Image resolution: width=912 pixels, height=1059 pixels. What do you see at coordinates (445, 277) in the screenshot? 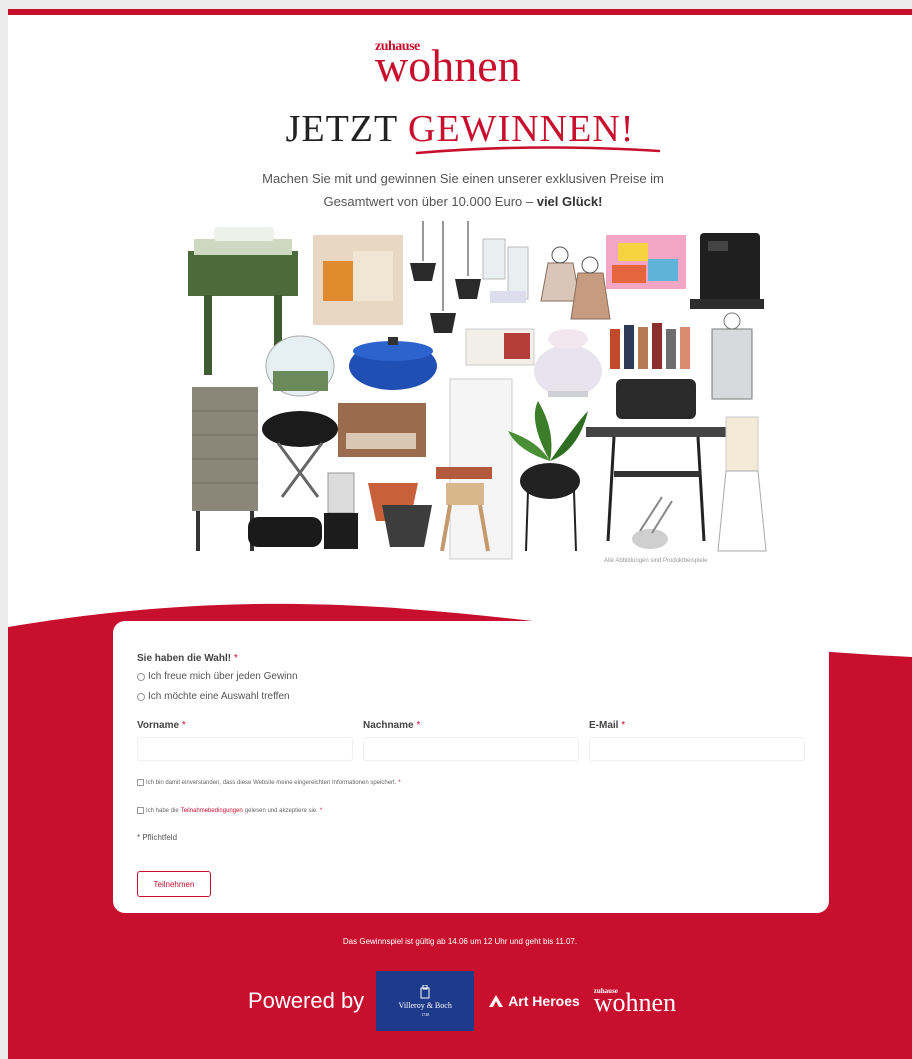
I see `pendant-lamps-icon` at bounding box center [445, 277].